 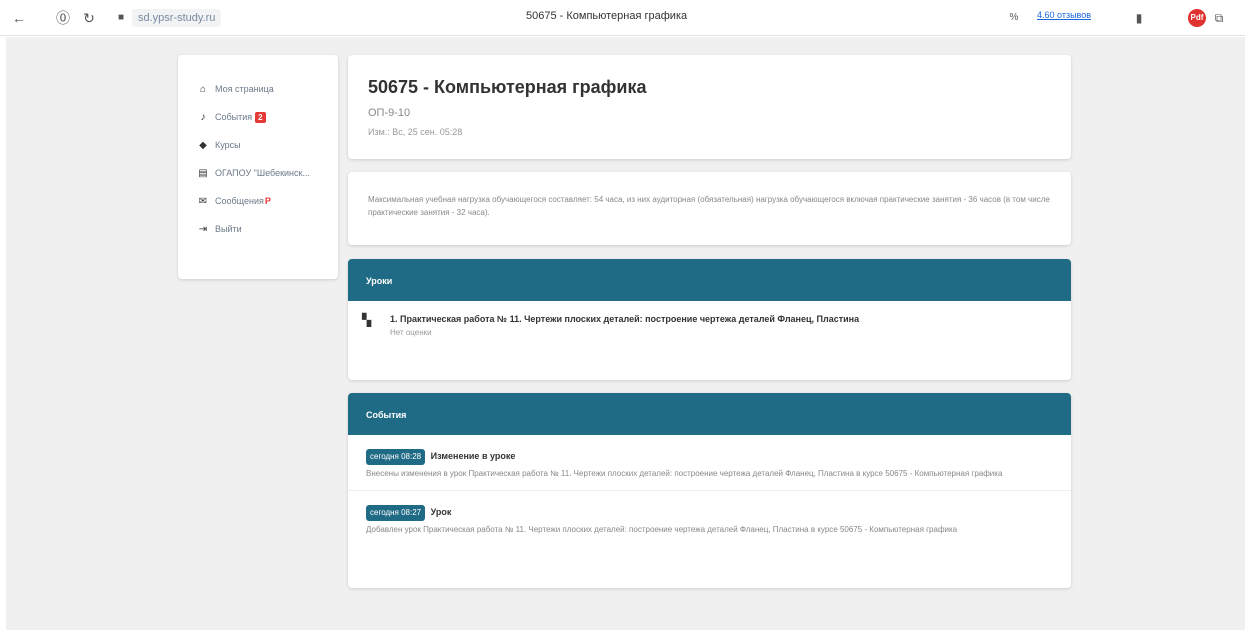 What do you see at coordinates (1139, 18) in the screenshot?
I see `bookmark-icon: ▮` at bounding box center [1139, 18].